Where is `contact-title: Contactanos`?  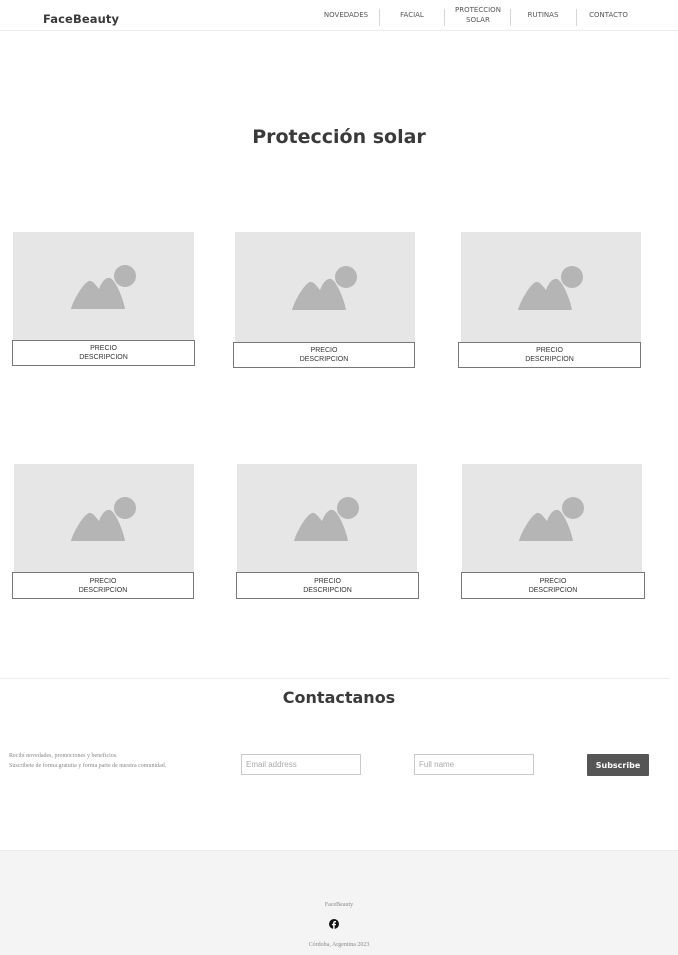 contact-title: Contactanos is located at coordinates (339, 697).